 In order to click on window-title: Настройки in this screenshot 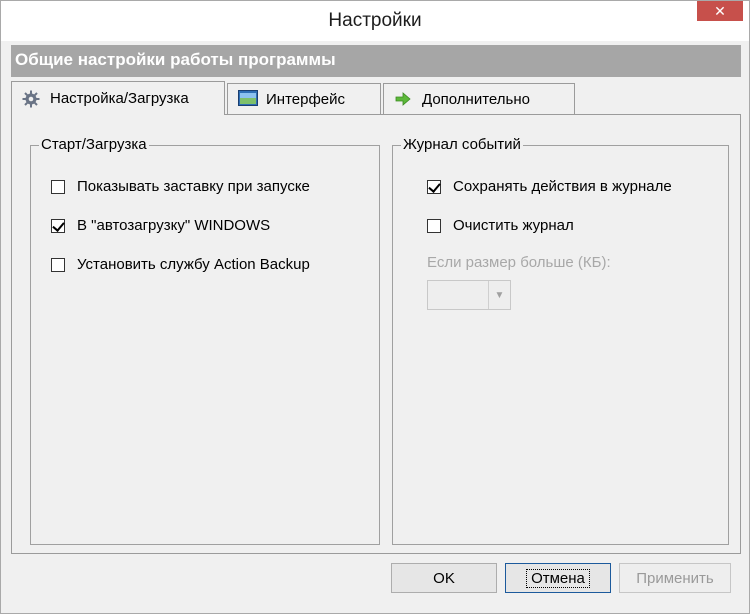, I will do `click(375, 20)`.